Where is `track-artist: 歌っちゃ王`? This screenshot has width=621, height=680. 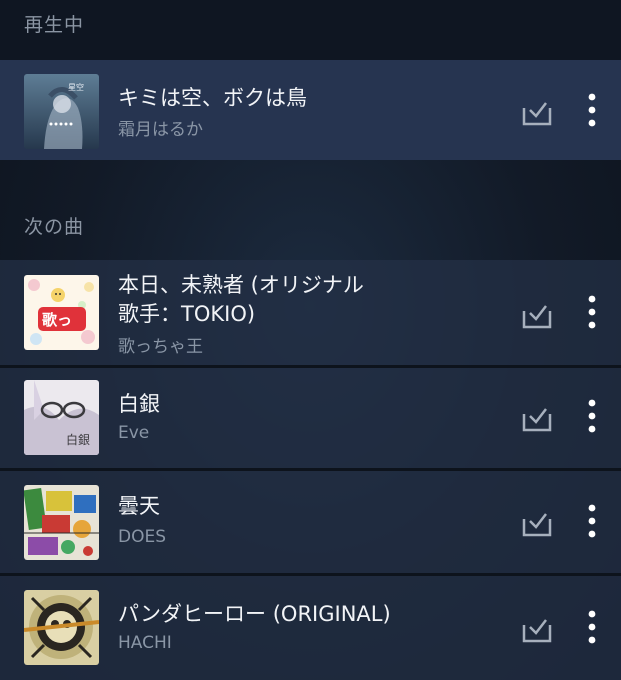 track-artist: 歌っちゃ王 is located at coordinates (160, 347).